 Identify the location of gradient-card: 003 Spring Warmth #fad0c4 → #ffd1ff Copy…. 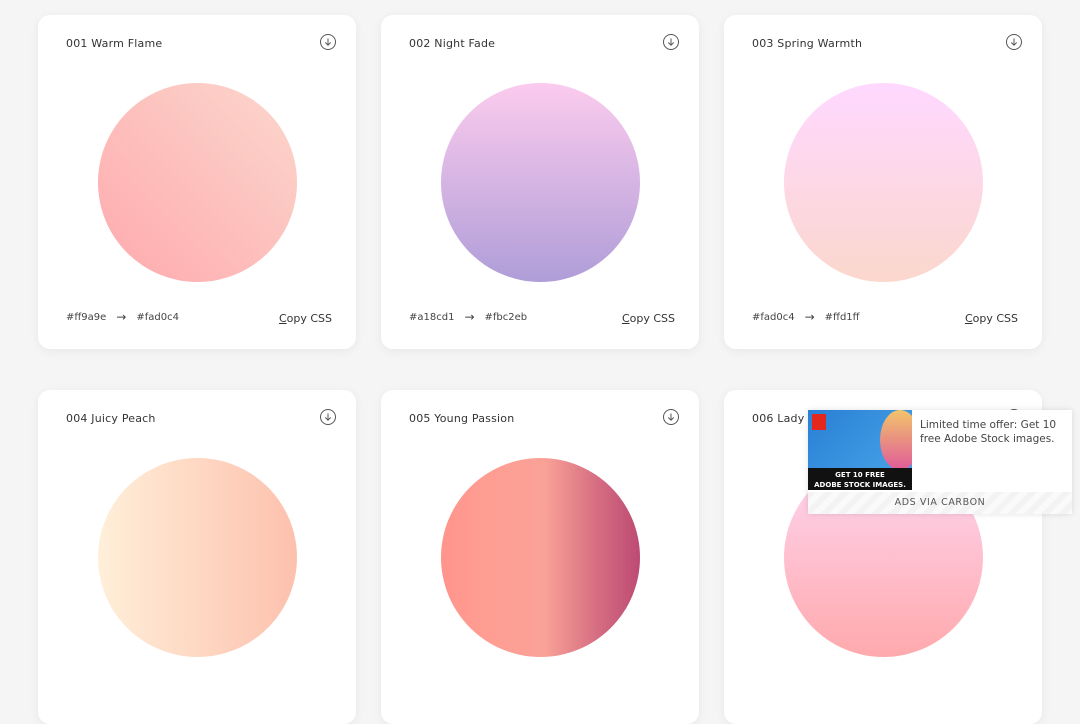
(883, 182).